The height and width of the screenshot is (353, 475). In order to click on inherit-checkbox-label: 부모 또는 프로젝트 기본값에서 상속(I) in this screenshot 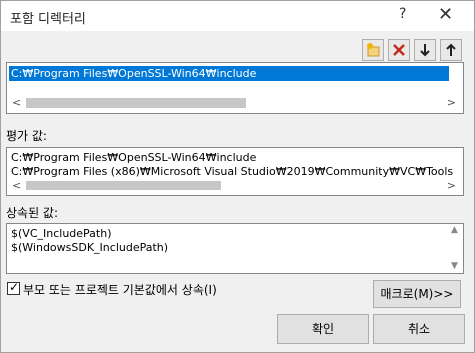, I will do `click(120, 289)`.